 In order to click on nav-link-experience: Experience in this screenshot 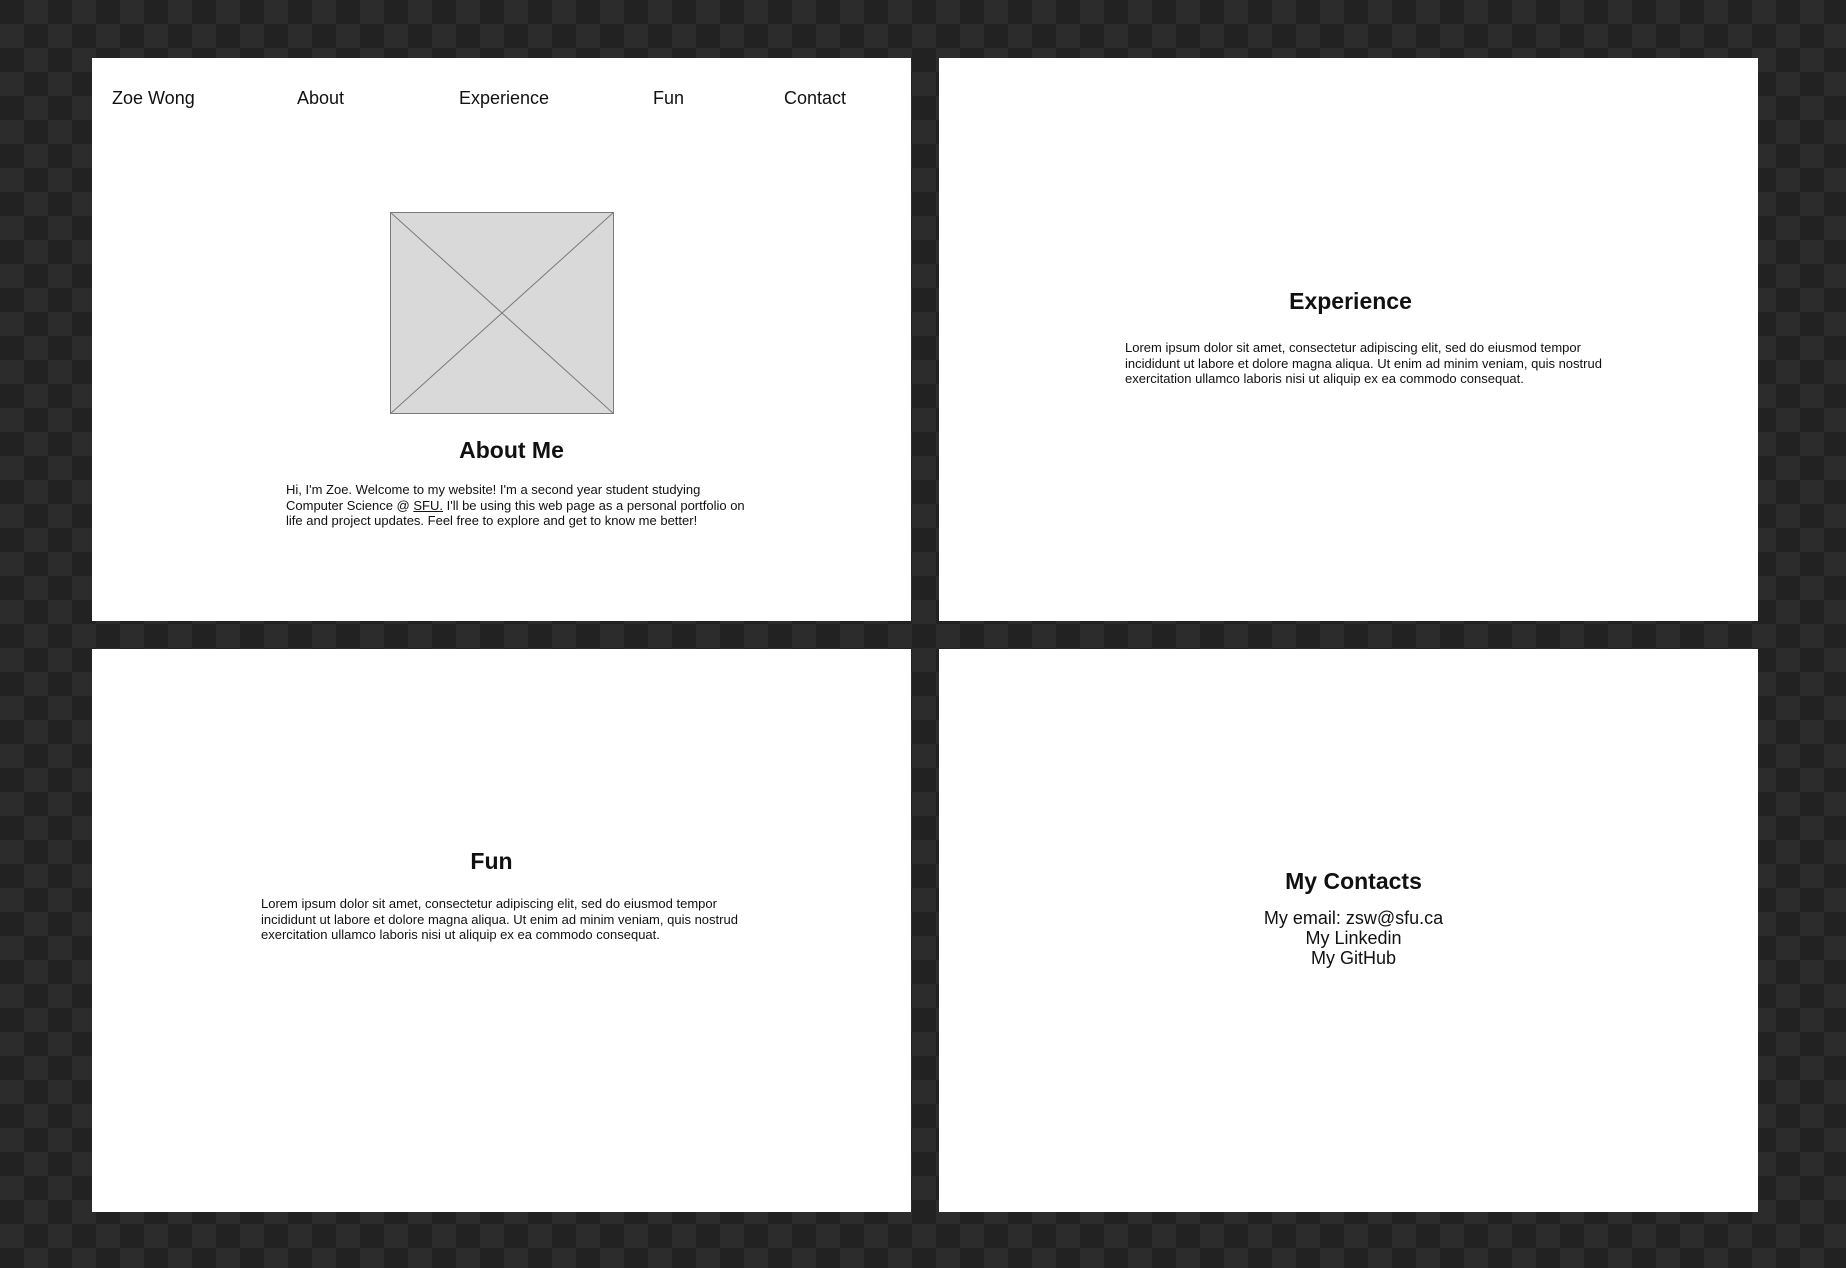, I will do `click(504, 98)`.